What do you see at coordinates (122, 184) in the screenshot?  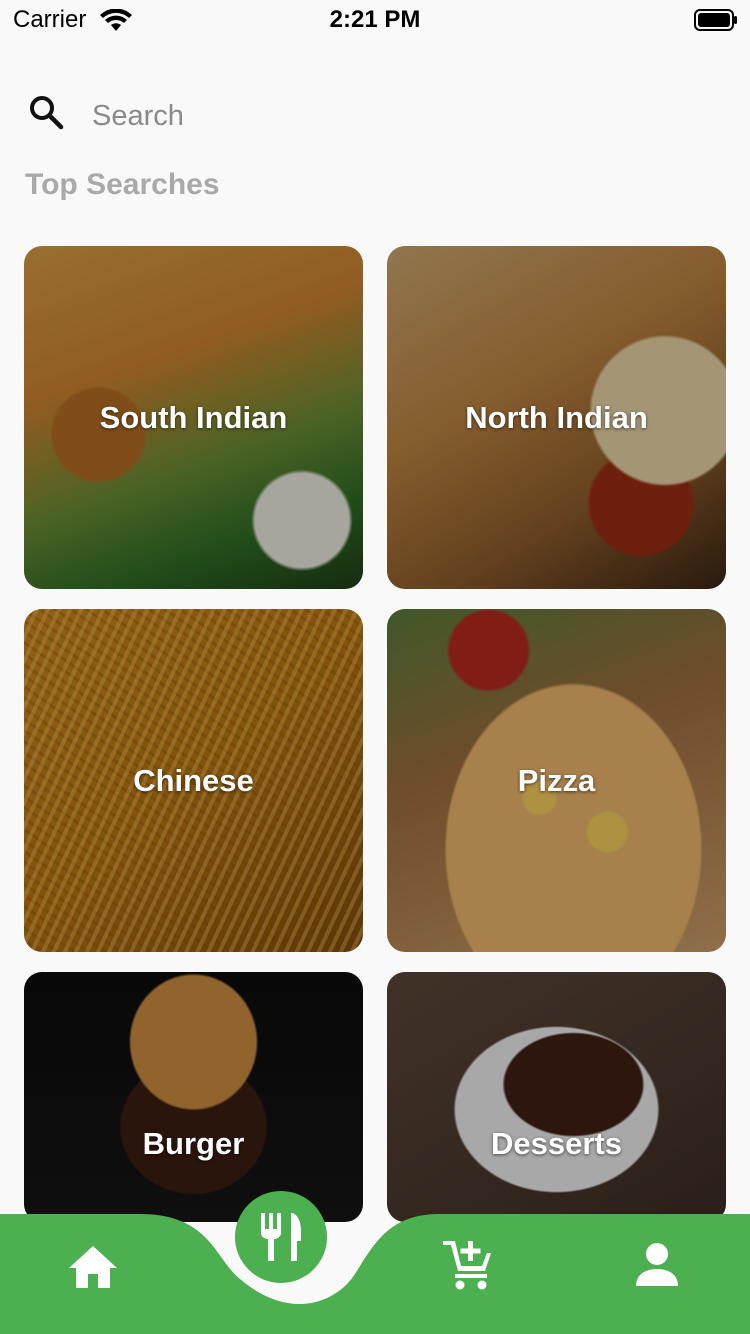 I see `section-title: Top Searches` at bounding box center [122, 184].